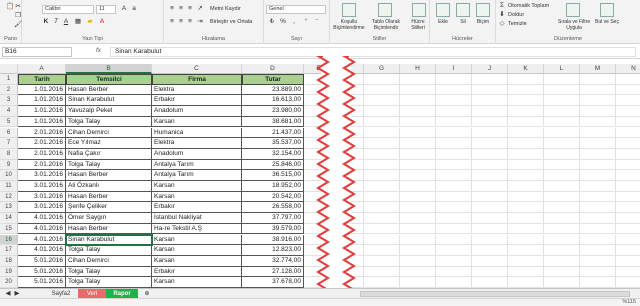 The width and height of the screenshot is (640, 306). I want to click on align-top-icon: ≡, so click(172, 9).